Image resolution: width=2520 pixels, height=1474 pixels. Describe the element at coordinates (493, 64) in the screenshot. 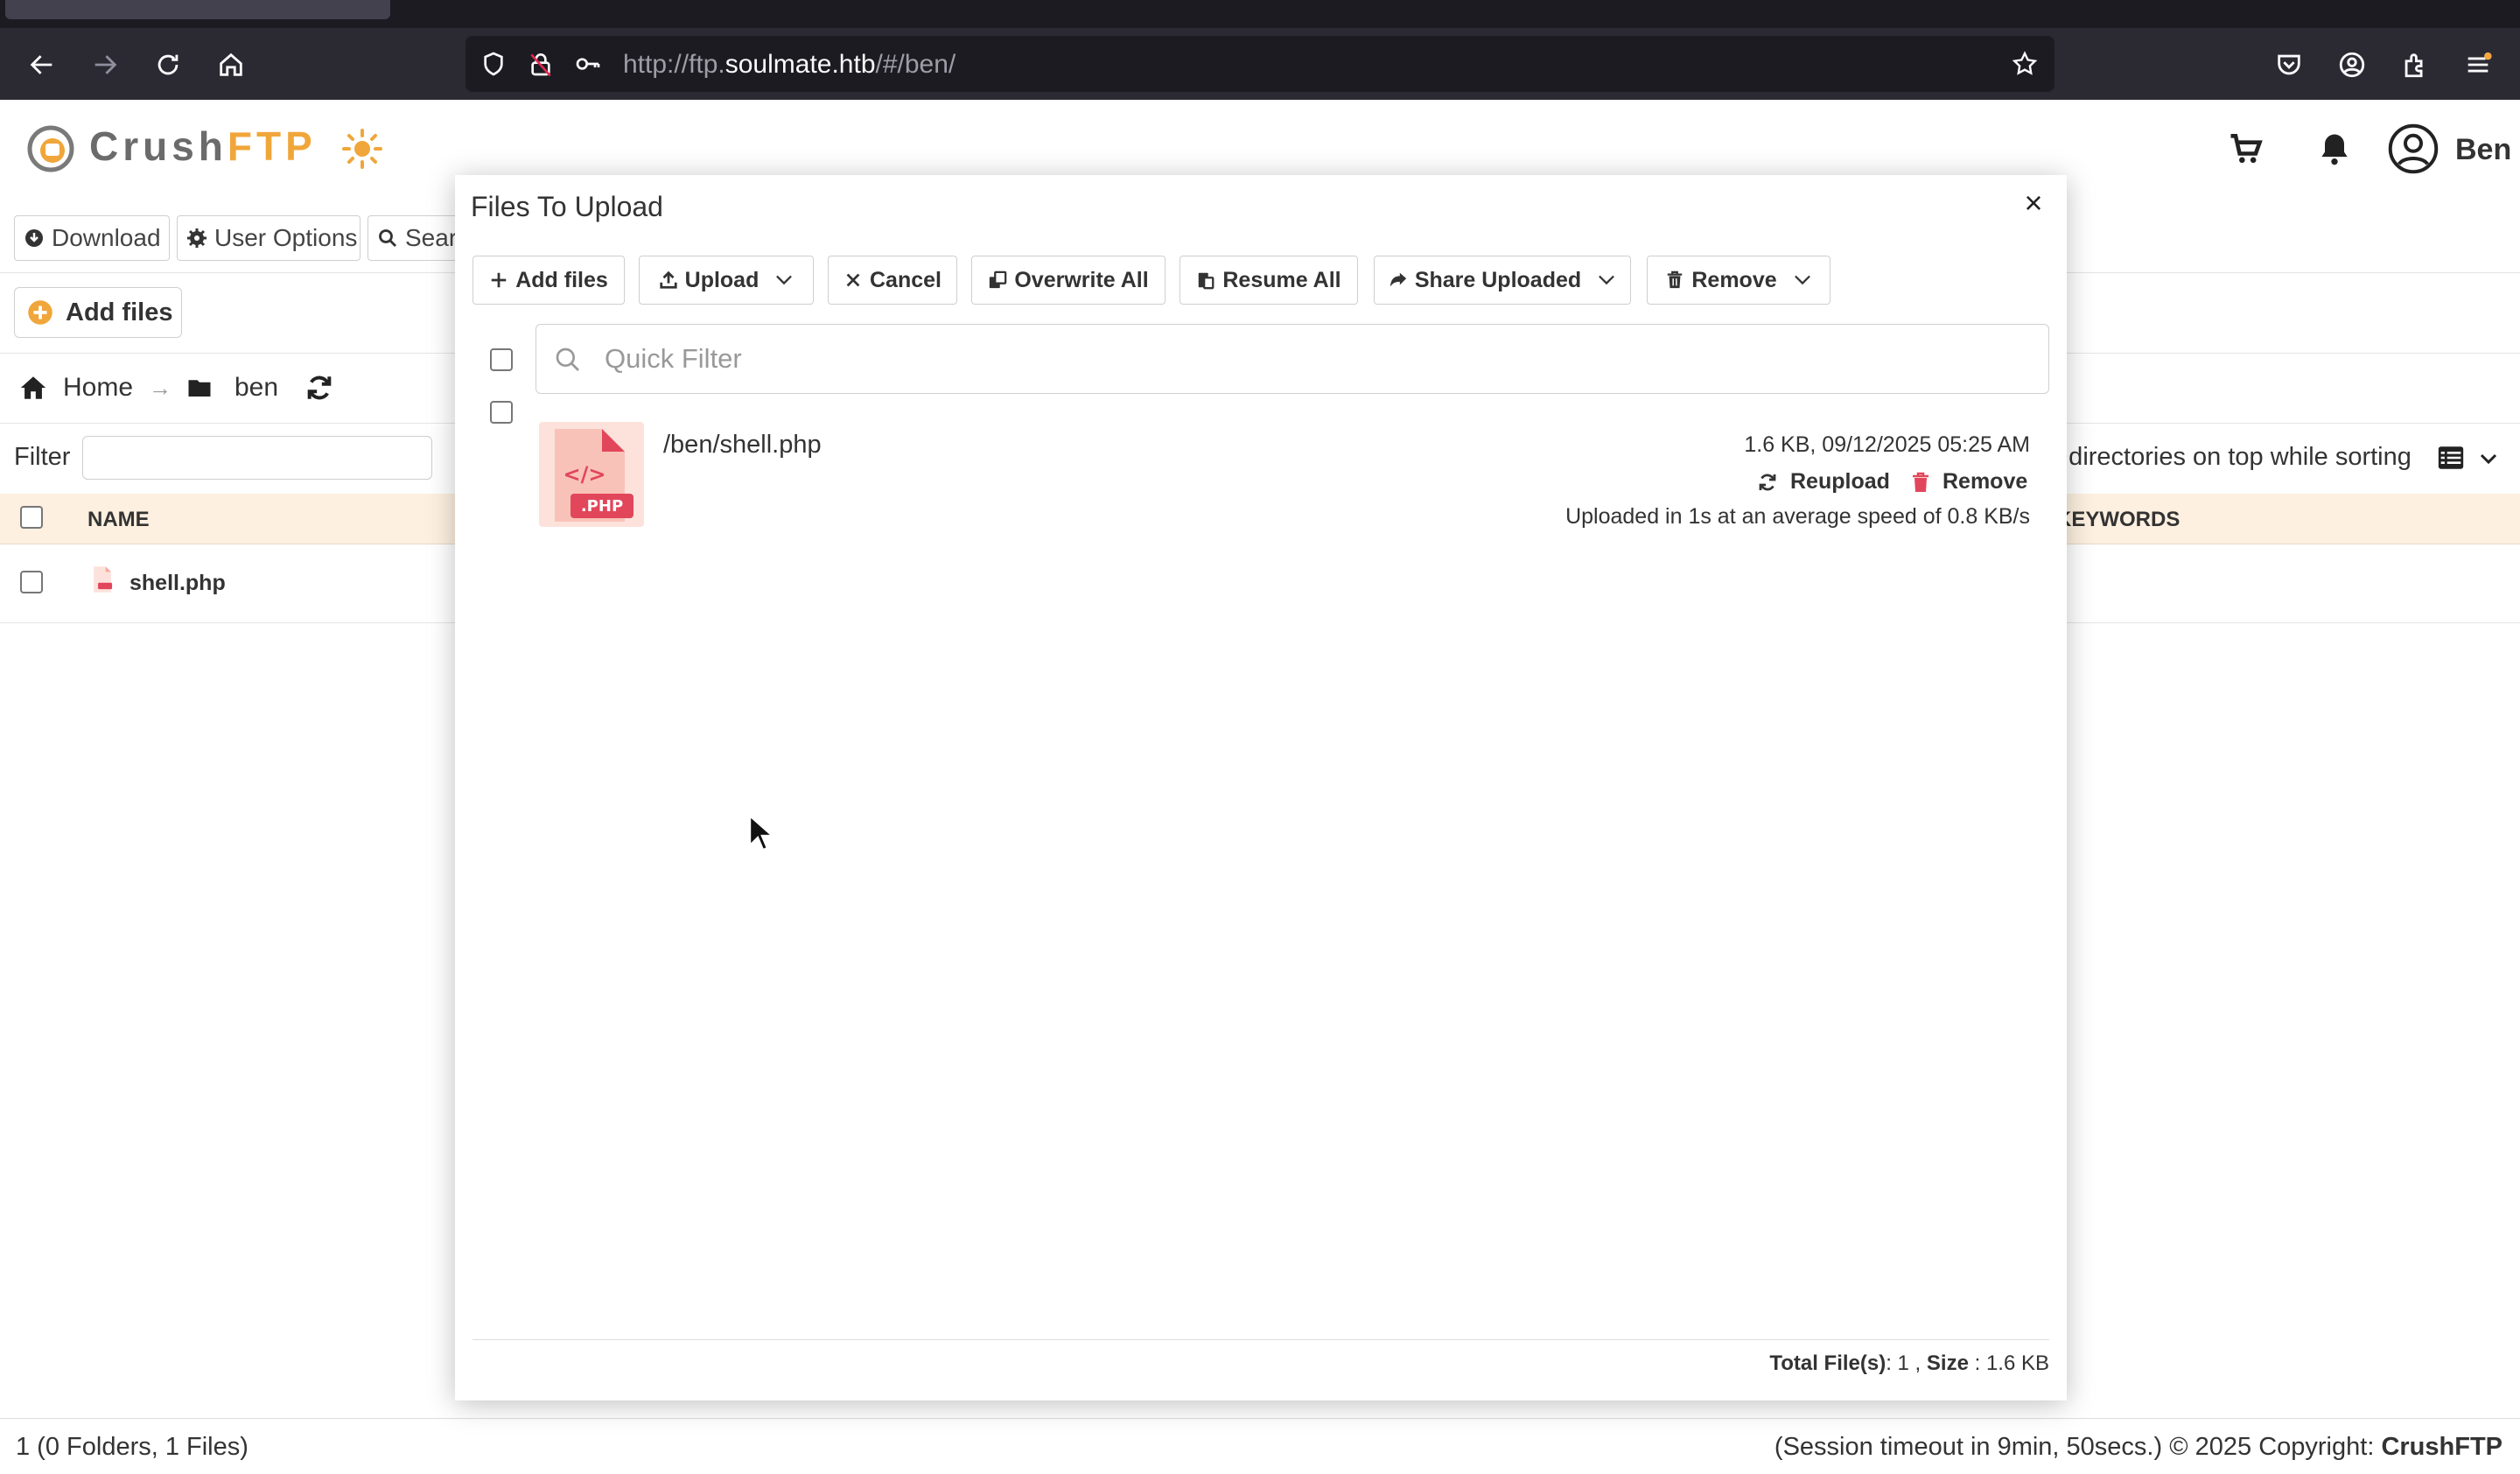

I see `shield-icon` at that location.